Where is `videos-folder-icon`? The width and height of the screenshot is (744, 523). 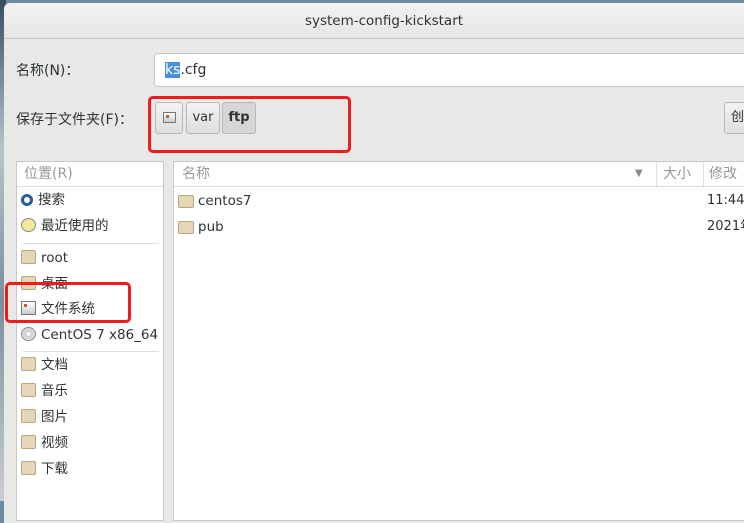 videos-folder-icon is located at coordinates (28, 442).